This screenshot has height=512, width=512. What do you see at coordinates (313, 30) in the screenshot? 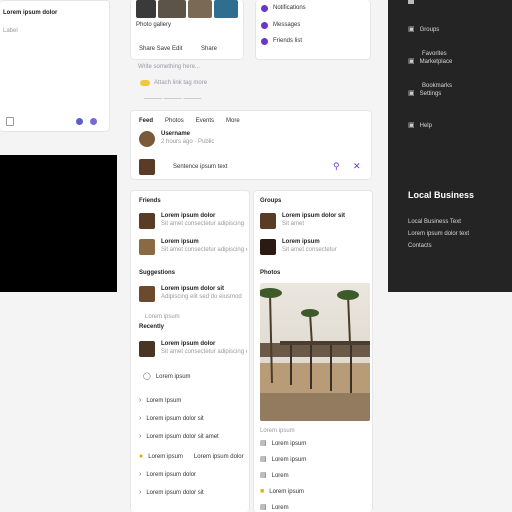
I see `top-right-card: Notifications Messages Friends list` at bounding box center [313, 30].